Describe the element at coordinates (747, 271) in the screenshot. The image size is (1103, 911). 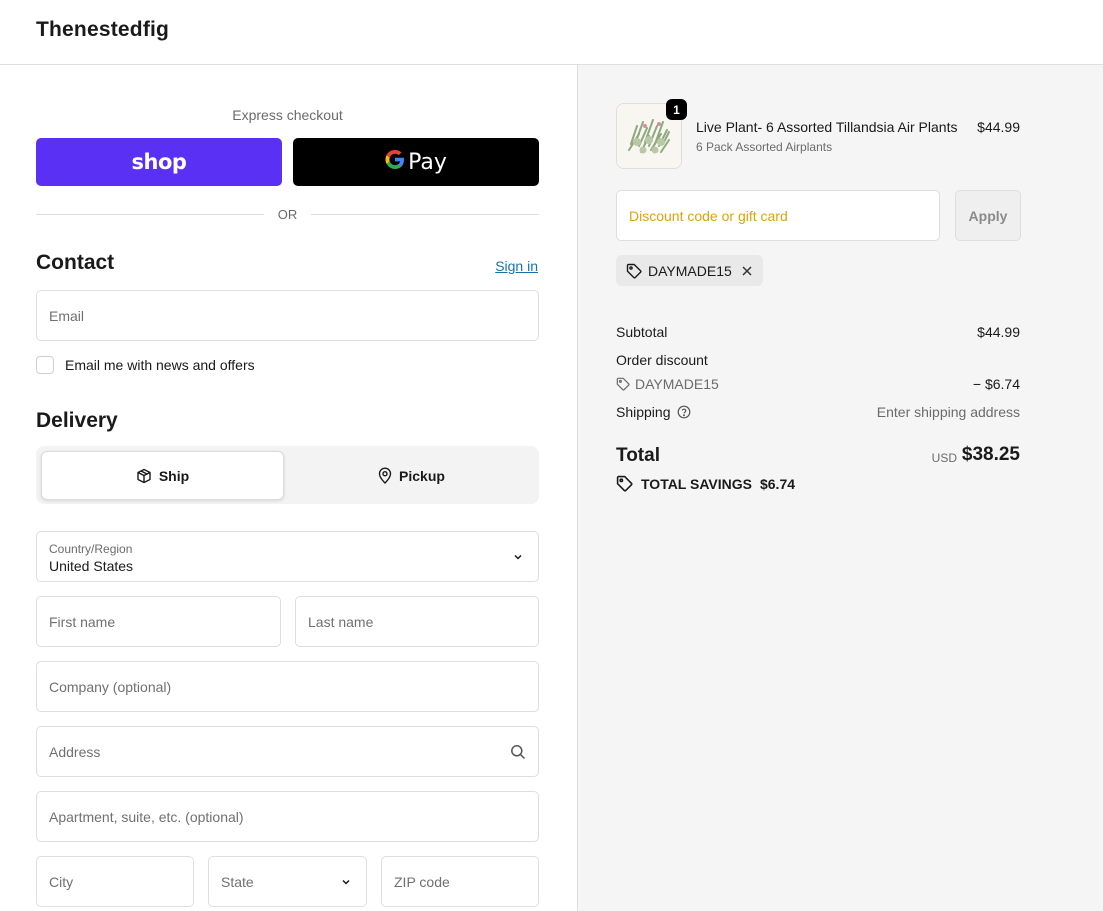
I see `close-icon` at that location.